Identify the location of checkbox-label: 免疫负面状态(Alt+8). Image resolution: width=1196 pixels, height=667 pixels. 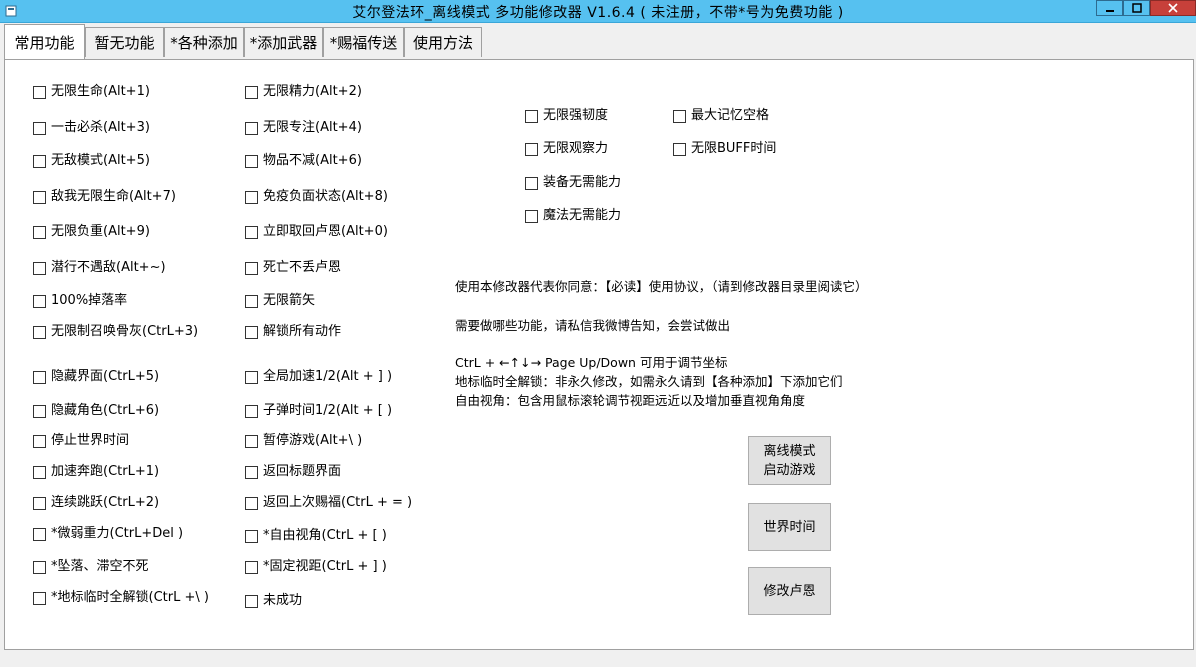
(325, 196).